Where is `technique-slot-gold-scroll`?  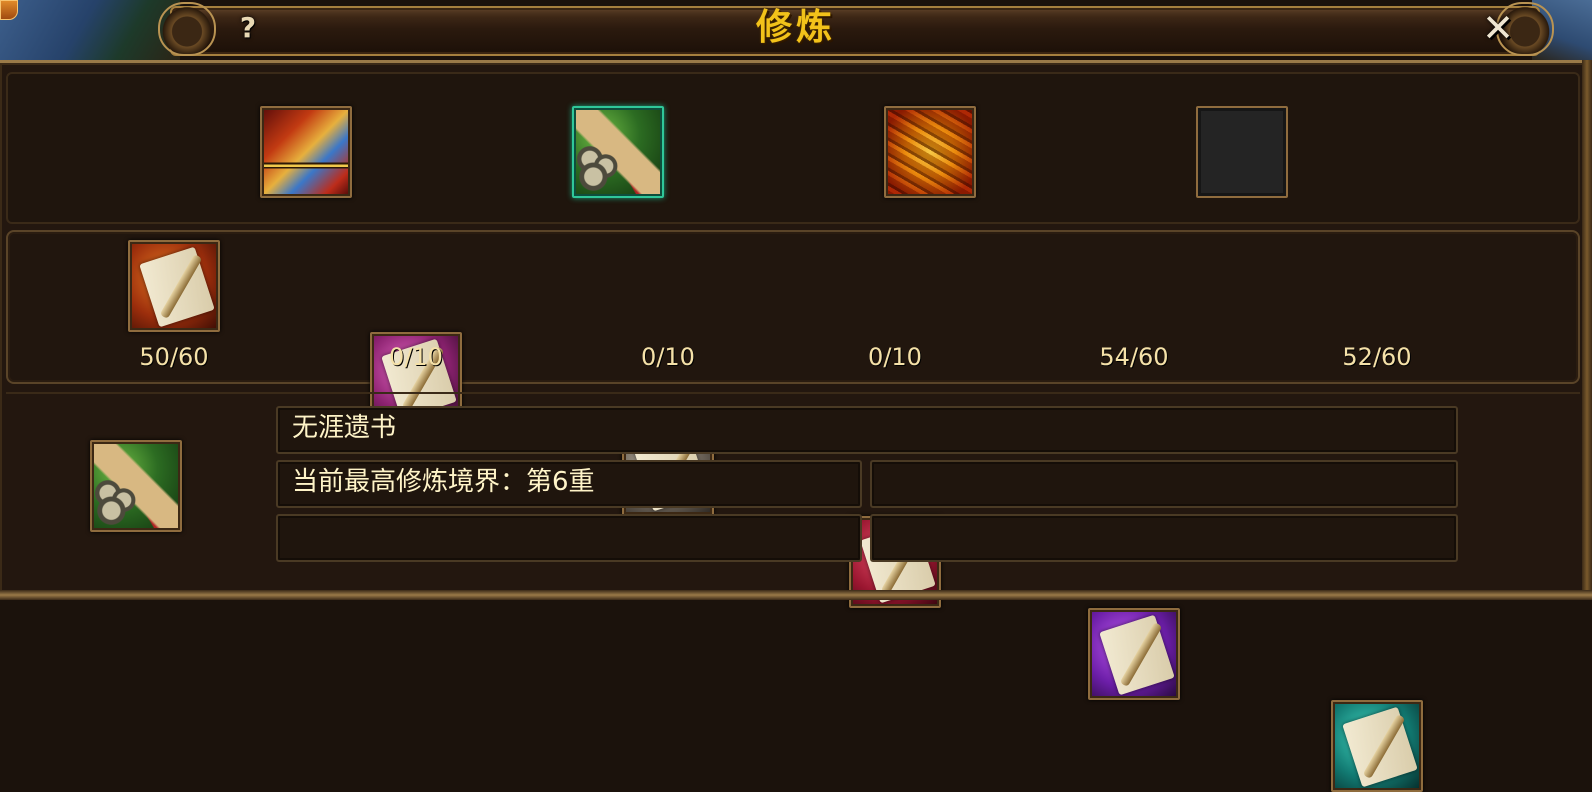
technique-slot-gold-scroll is located at coordinates (930, 152).